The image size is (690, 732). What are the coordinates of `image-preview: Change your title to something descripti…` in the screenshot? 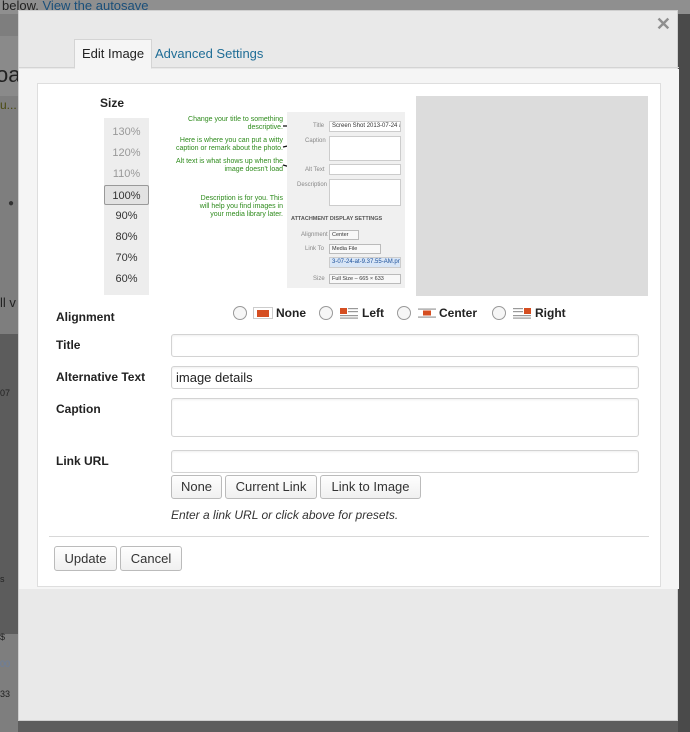 It's located at (287, 200).